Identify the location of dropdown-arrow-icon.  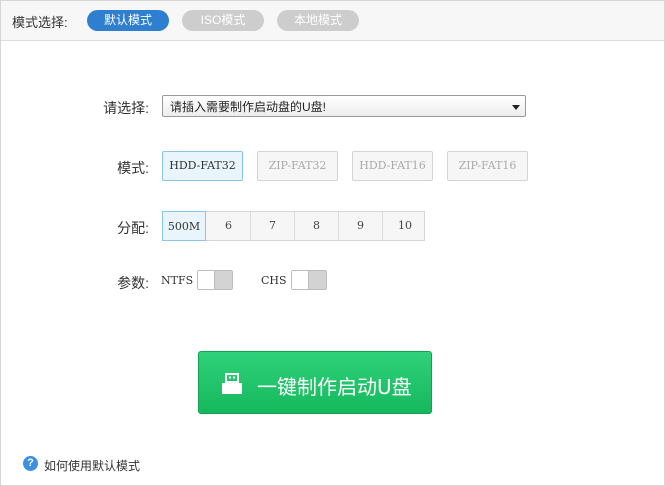
(516, 107).